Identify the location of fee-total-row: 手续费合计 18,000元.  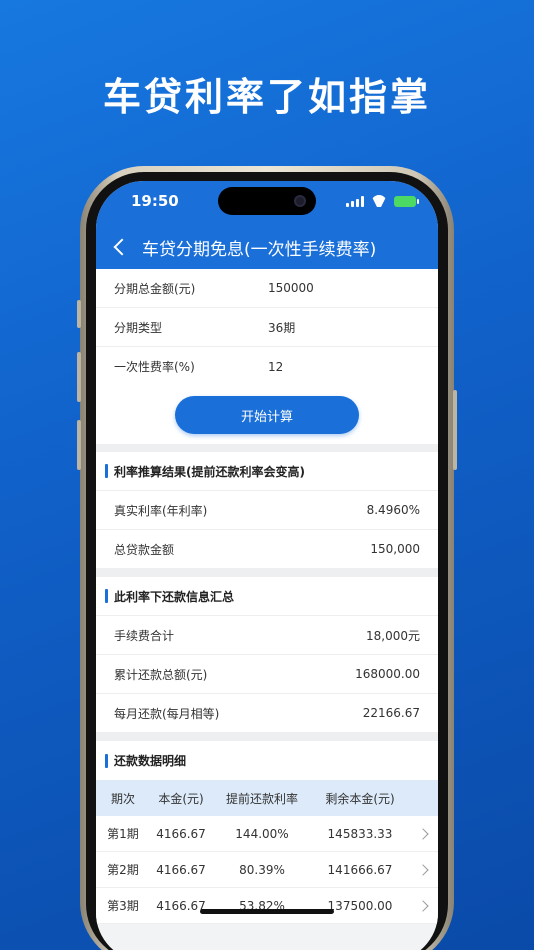
(267, 635).